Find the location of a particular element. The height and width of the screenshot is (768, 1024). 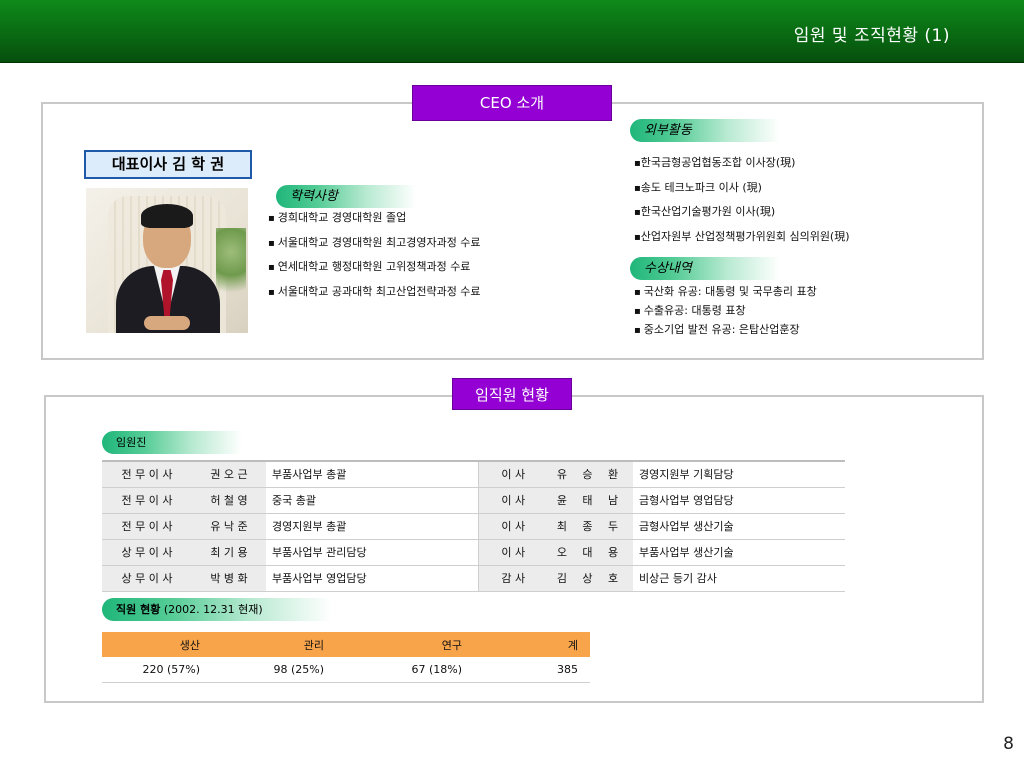

external-activity-item: 산업자원부 산업정책평가위원회 심의위원(現) is located at coordinates (742, 241).